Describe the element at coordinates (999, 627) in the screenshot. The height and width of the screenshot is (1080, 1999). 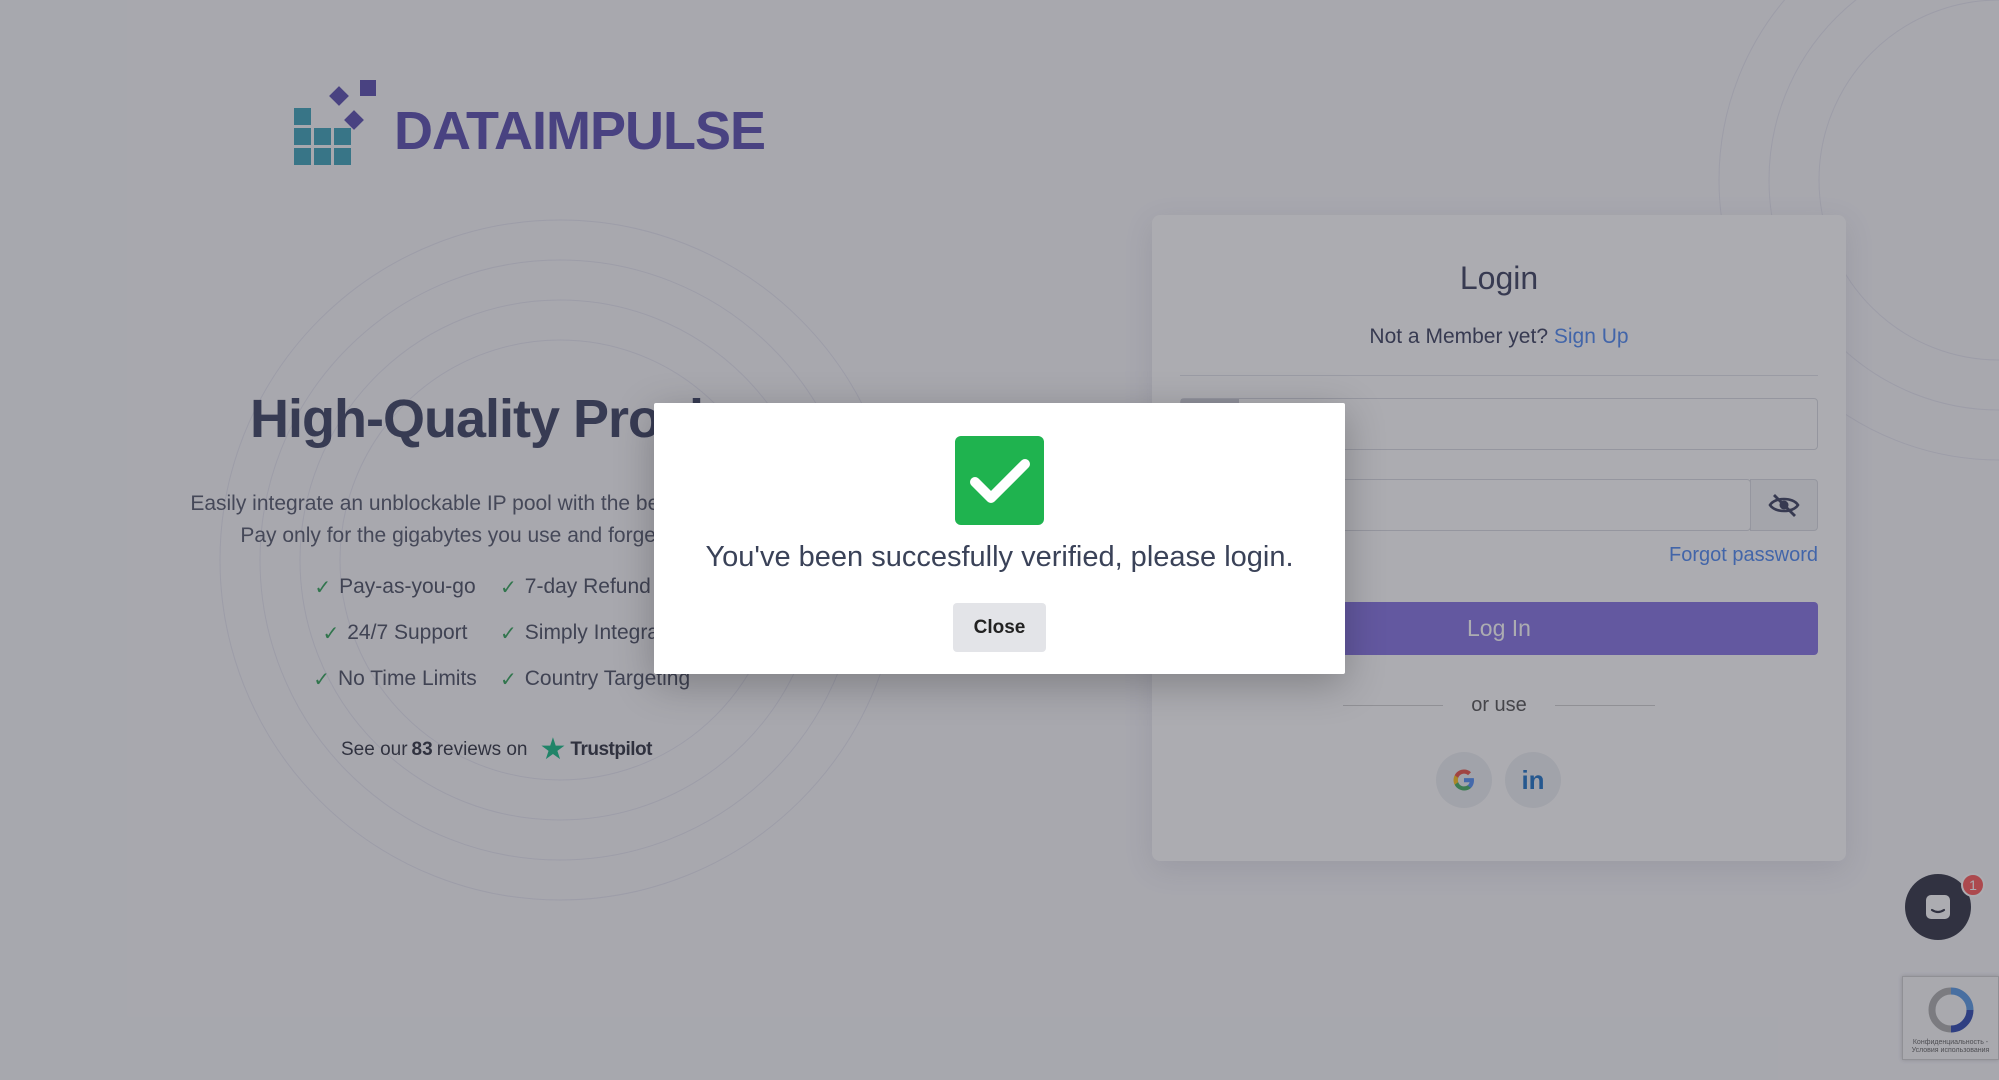
I see `close-button: Close` at that location.